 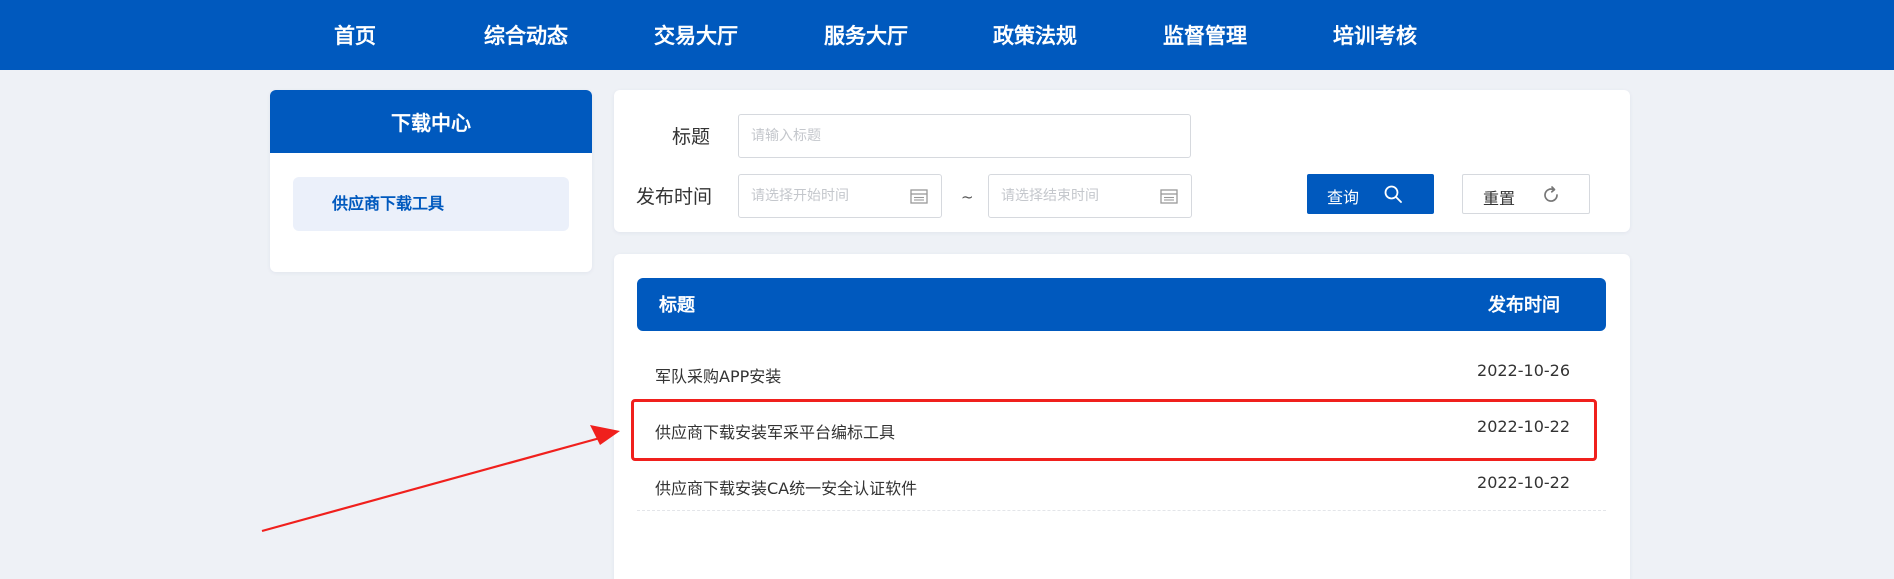 What do you see at coordinates (1090, 196) in the screenshot?
I see `end-date-picker` at bounding box center [1090, 196].